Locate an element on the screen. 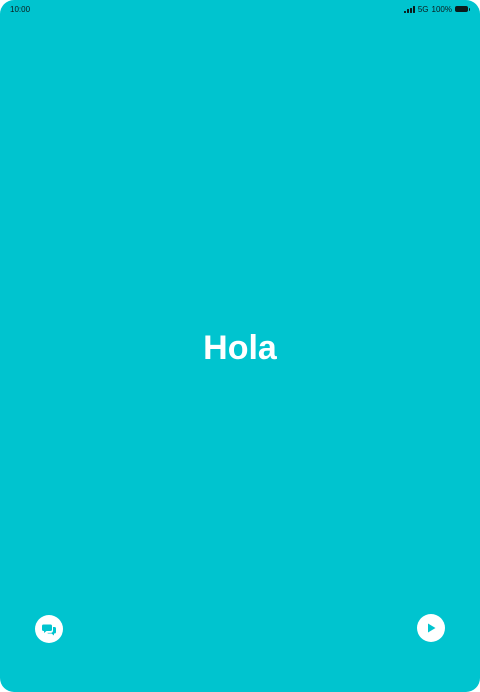  chat-button is located at coordinates (49, 629).